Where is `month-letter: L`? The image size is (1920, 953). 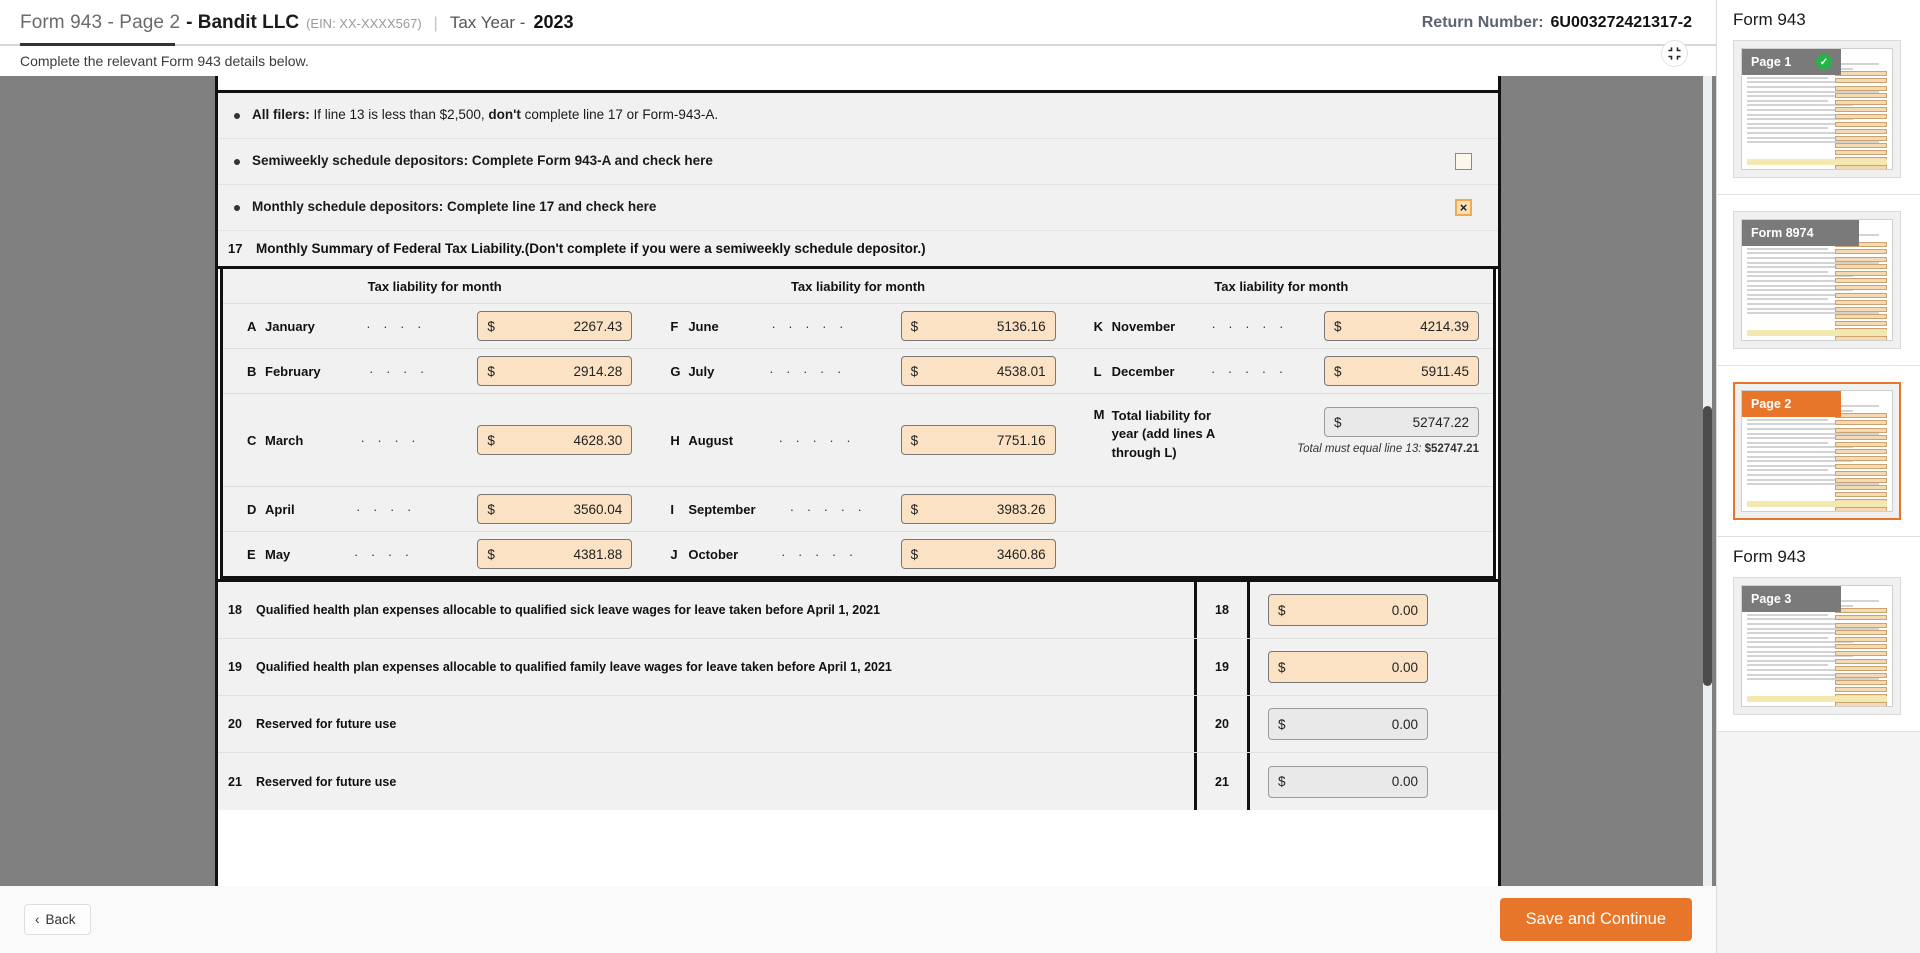 month-letter: L is located at coordinates (1097, 371).